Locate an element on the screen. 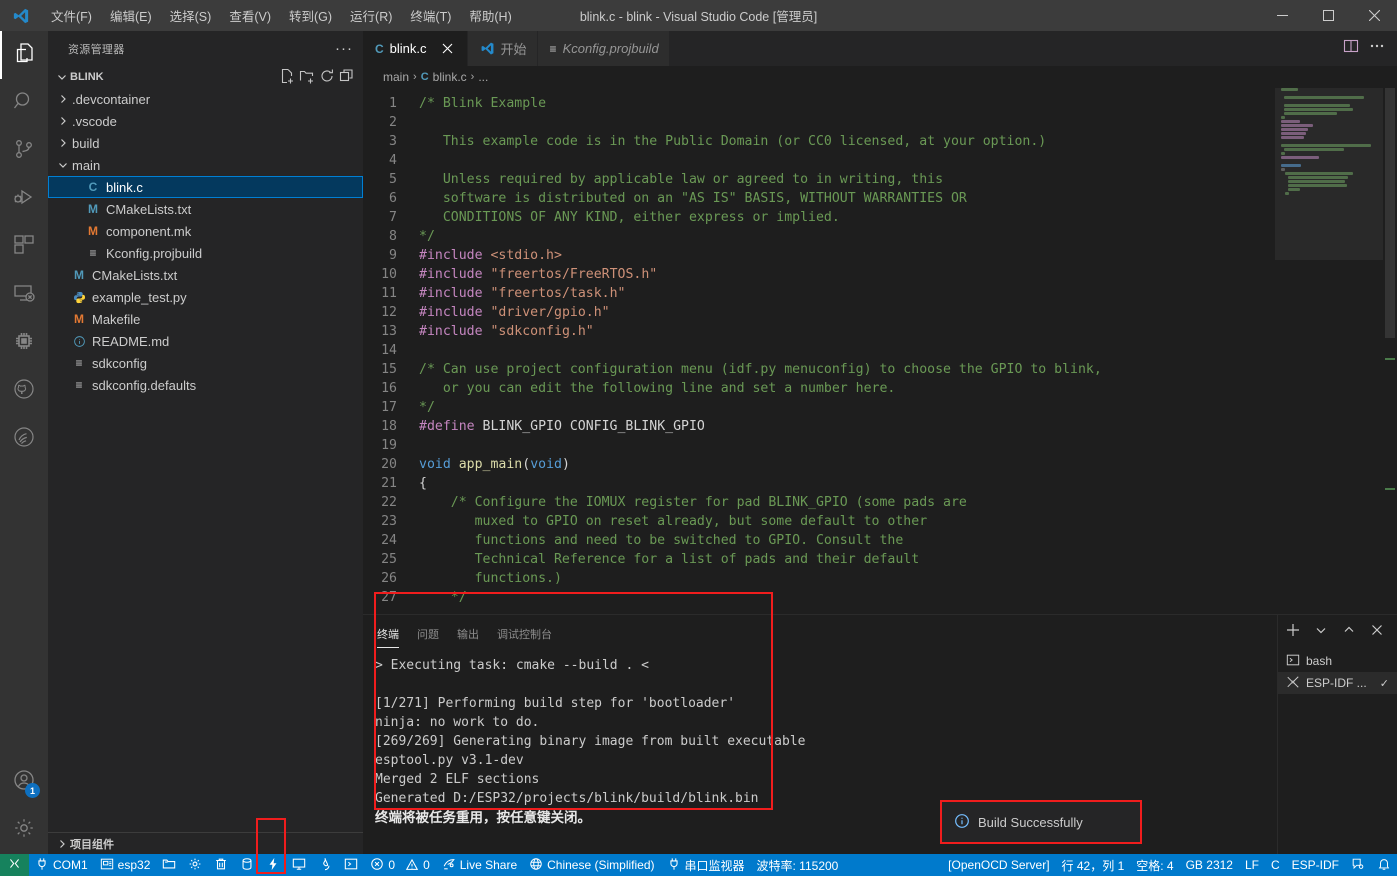 This screenshot has width=1397, height=876. breadcrumb-file: blink.c is located at coordinates (450, 77).